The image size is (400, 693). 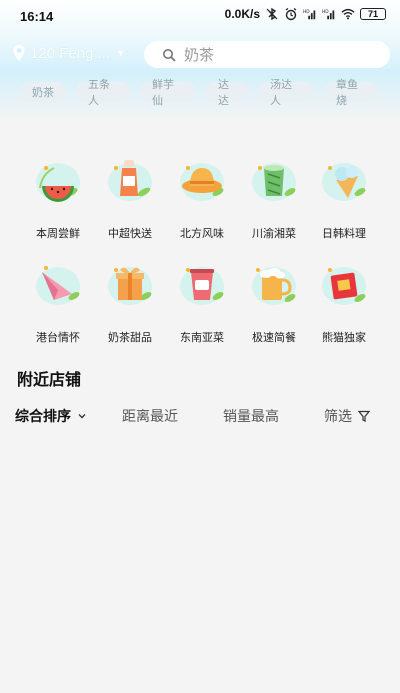 I want to click on category-label: 极速简餐, so click(x=274, y=338).